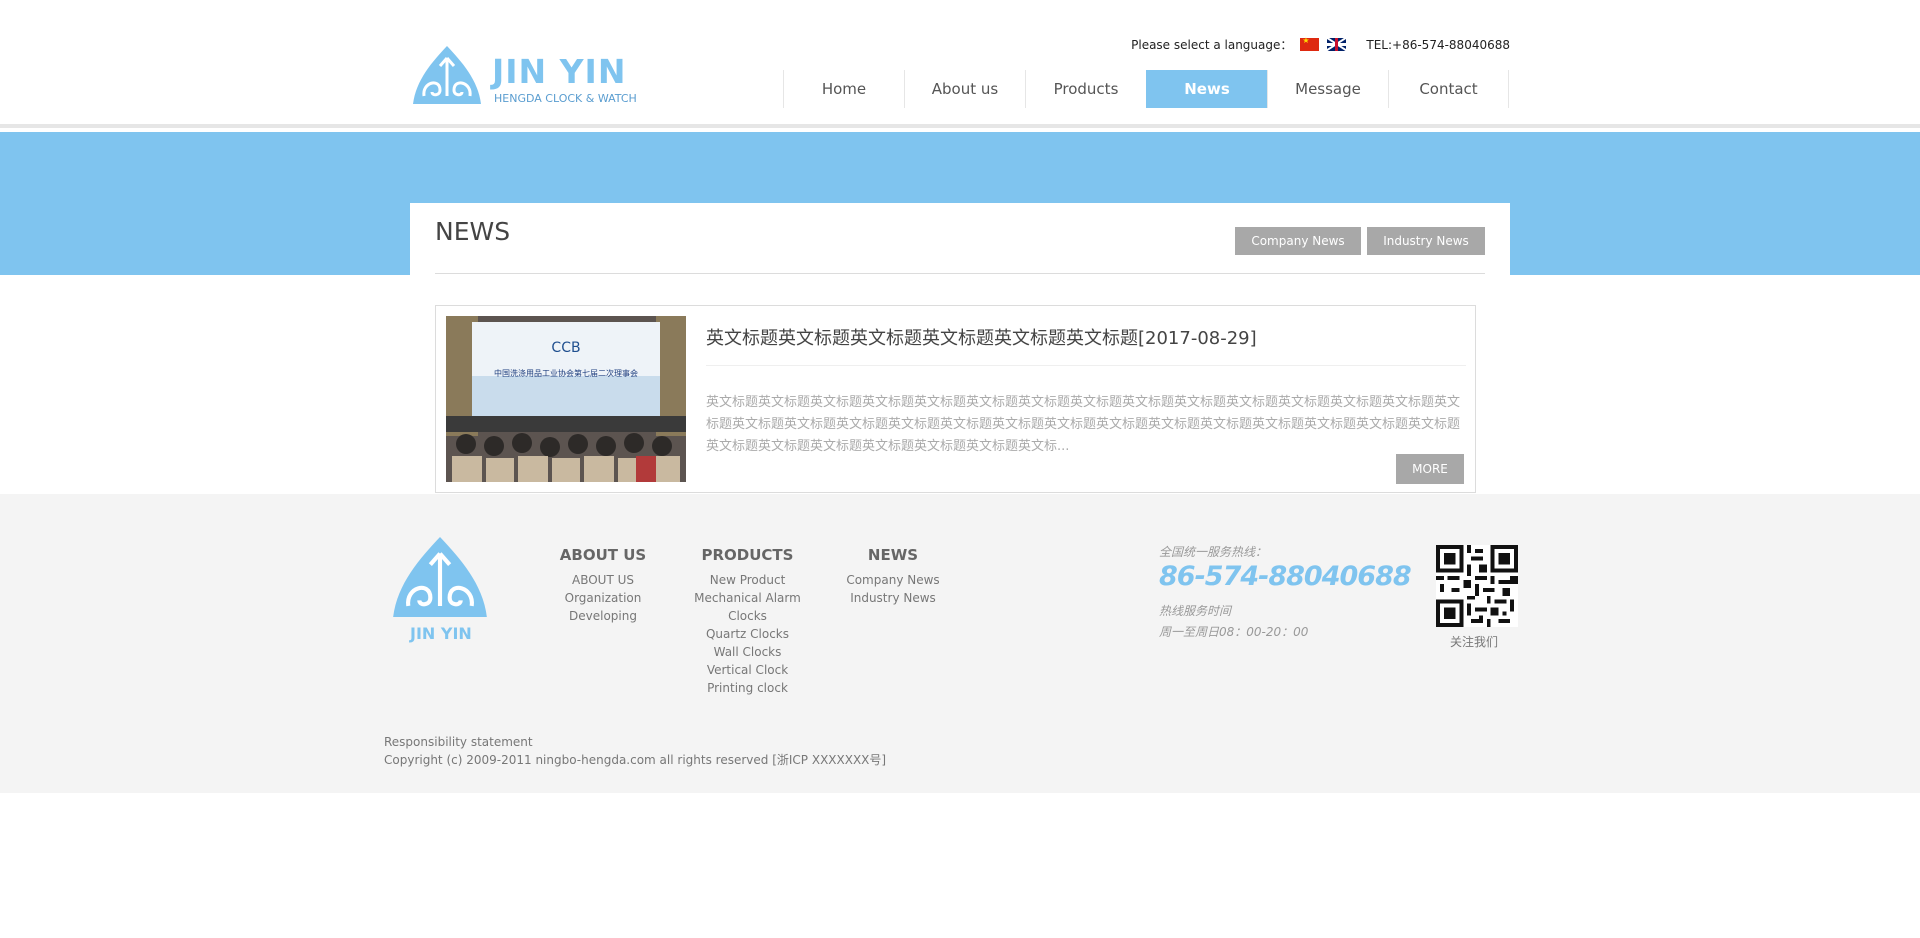 The height and width of the screenshot is (938, 1920). Describe the element at coordinates (1234, 632) in the screenshot. I see `hotline-hours: 周一至周日08：00-20：00` at that location.